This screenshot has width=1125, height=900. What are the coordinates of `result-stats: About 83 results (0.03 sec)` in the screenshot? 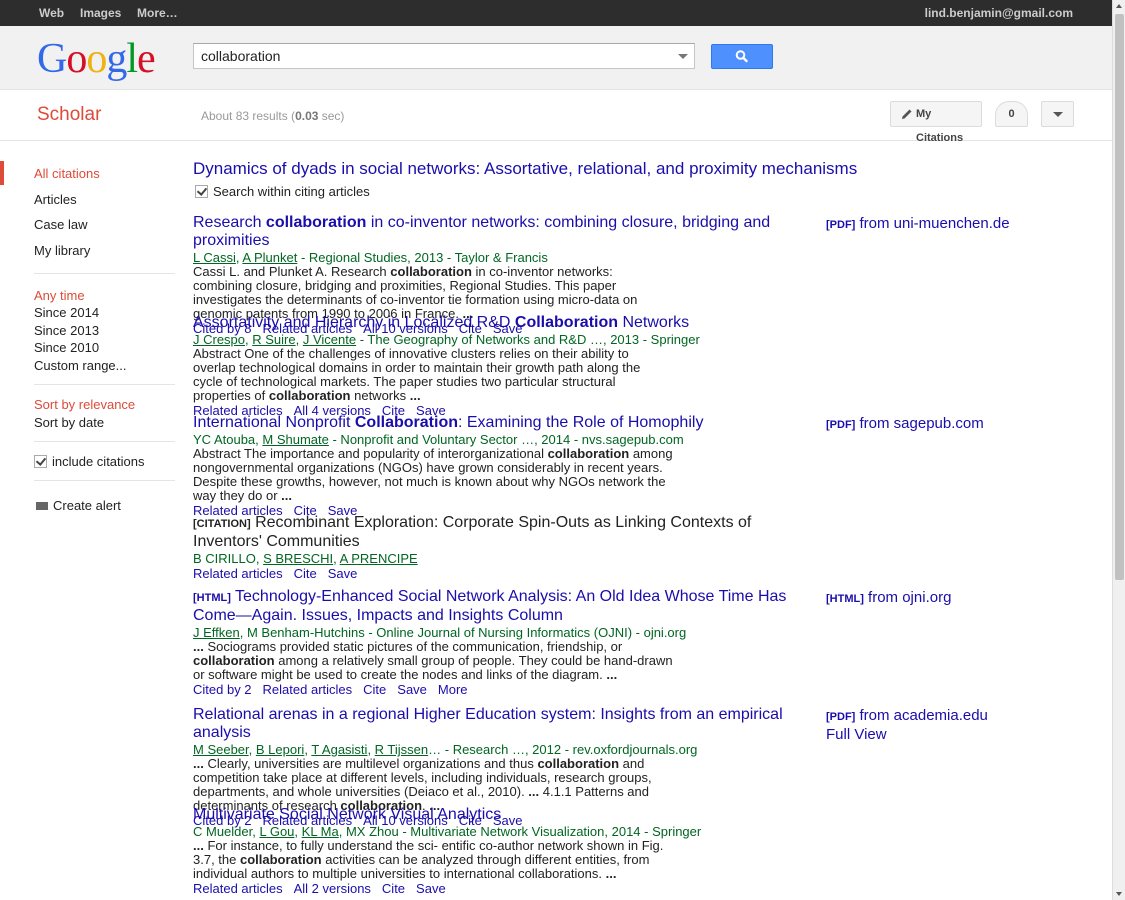 It's located at (272, 116).